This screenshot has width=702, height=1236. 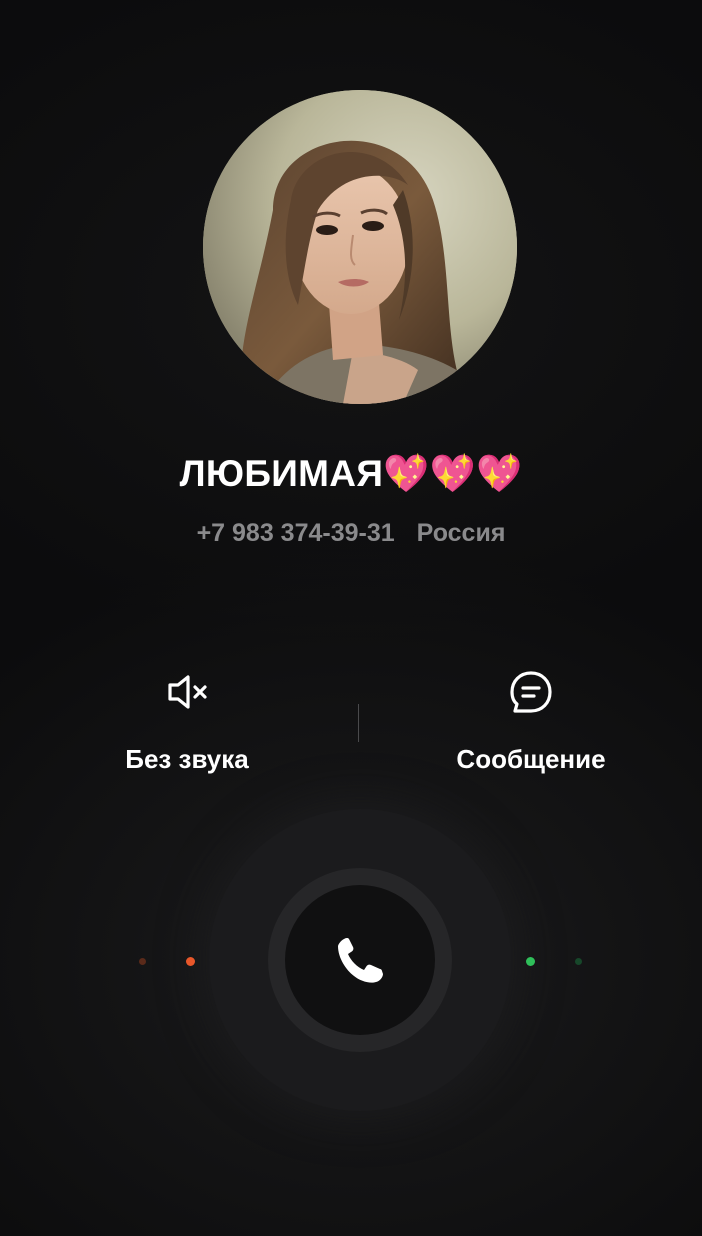 What do you see at coordinates (142, 961) in the screenshot?
I see `decline-hint-dot-far` at bounding box center [142, 961].